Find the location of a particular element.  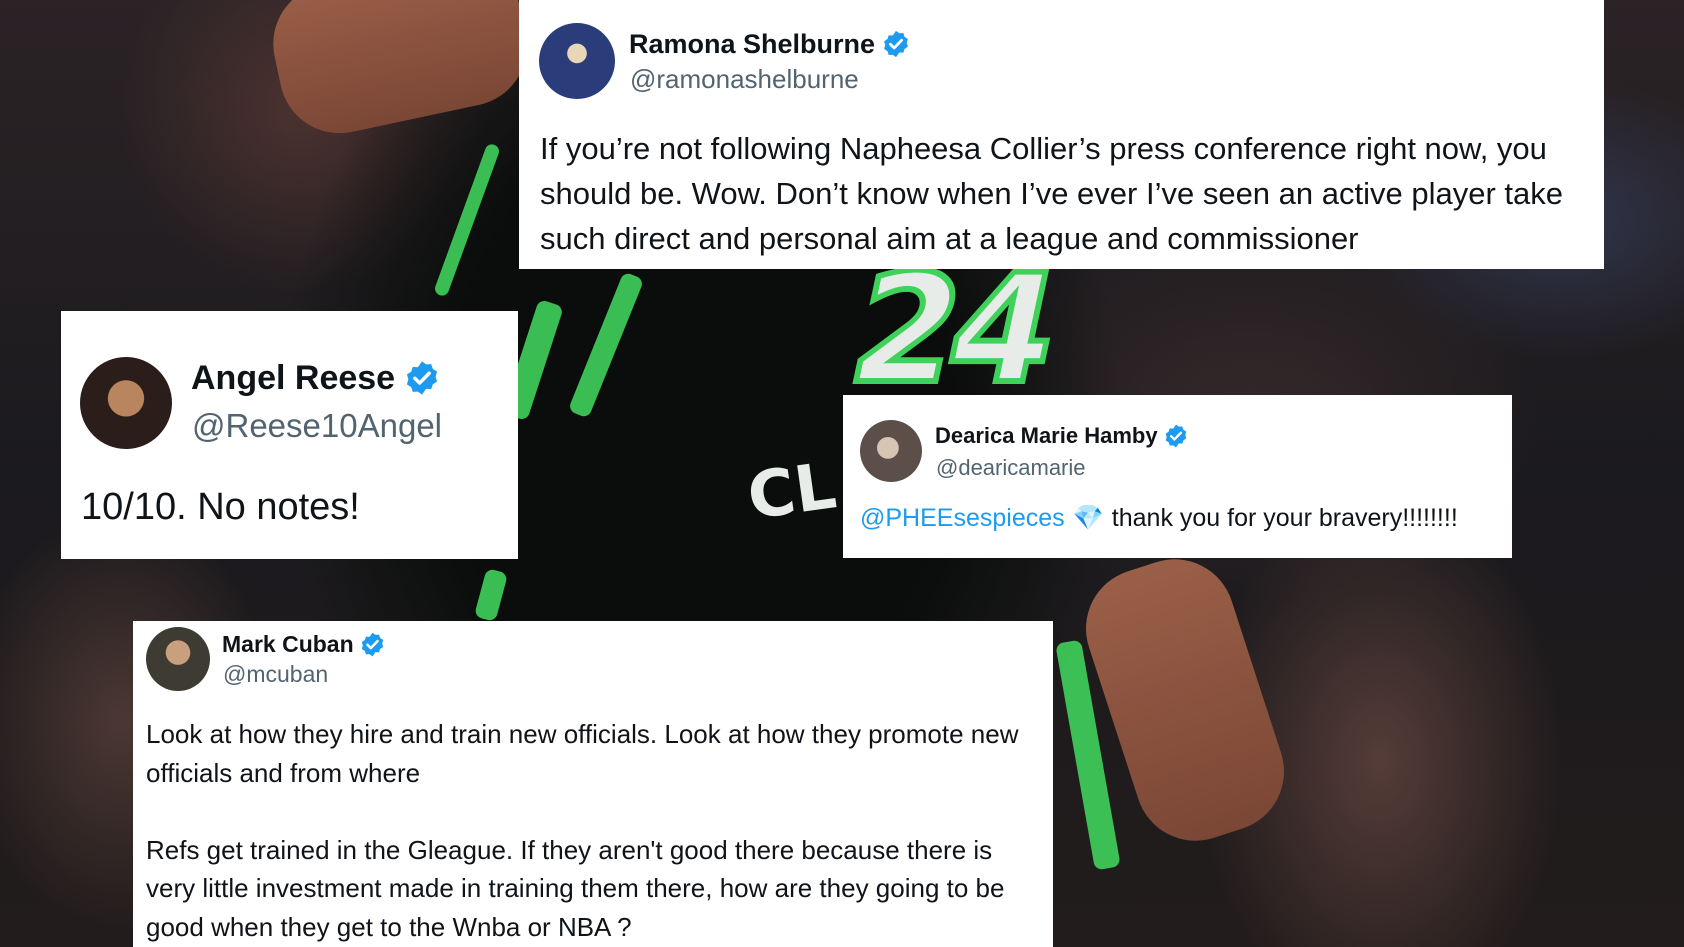

gem-emoji-icon: 💎 is located at coordinates (1088, 518).